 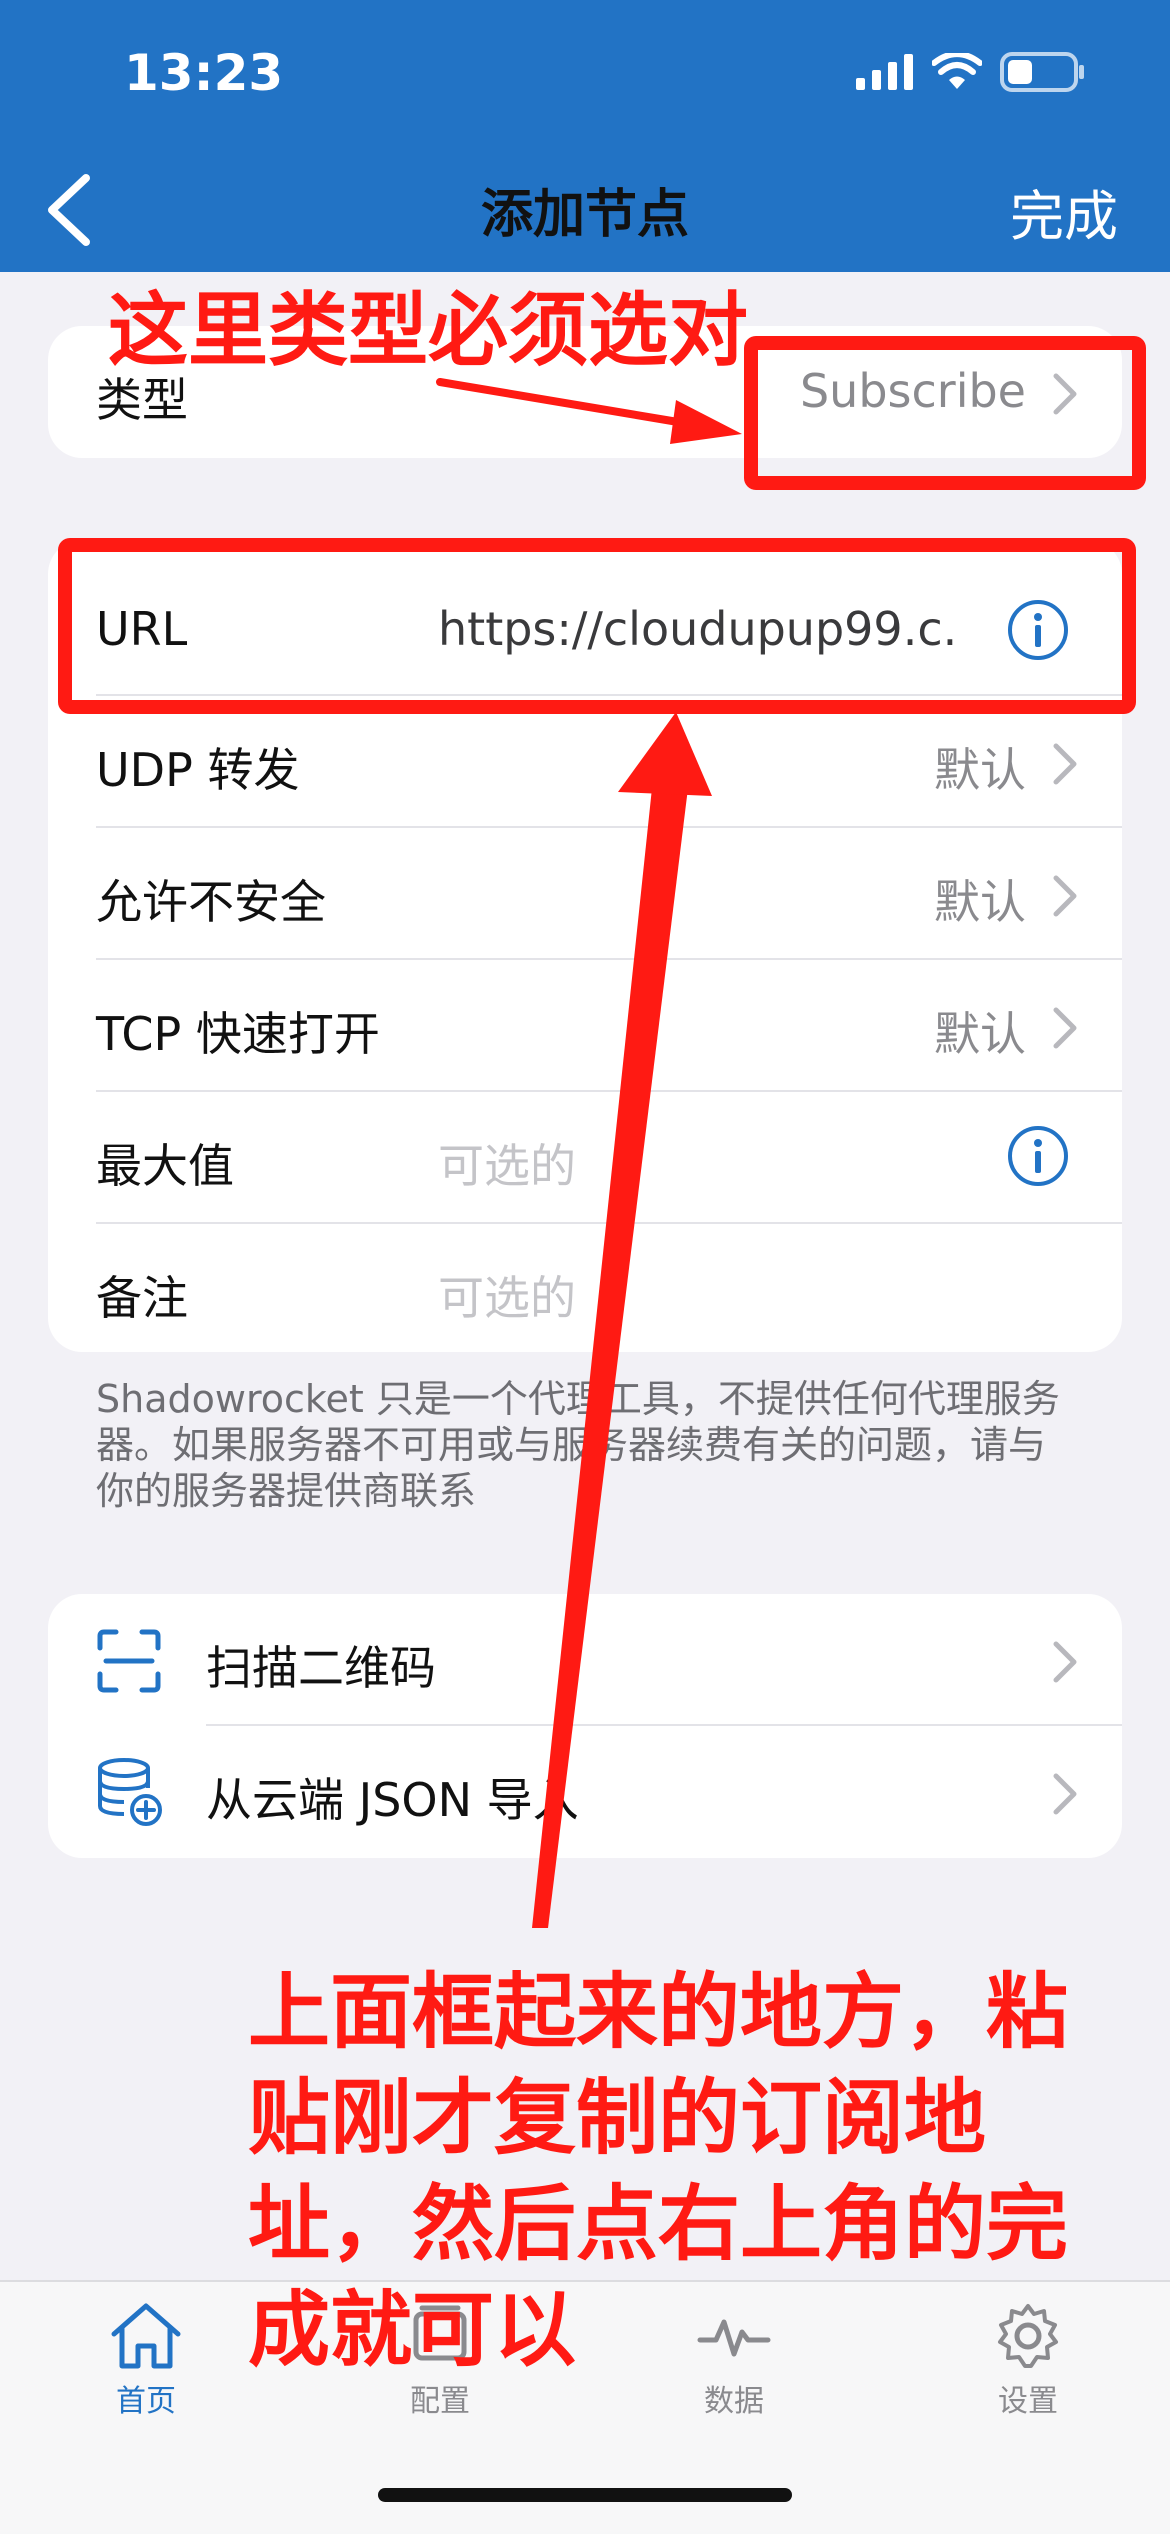 I want to click on url-arrow, so click(x=622, y=1320).